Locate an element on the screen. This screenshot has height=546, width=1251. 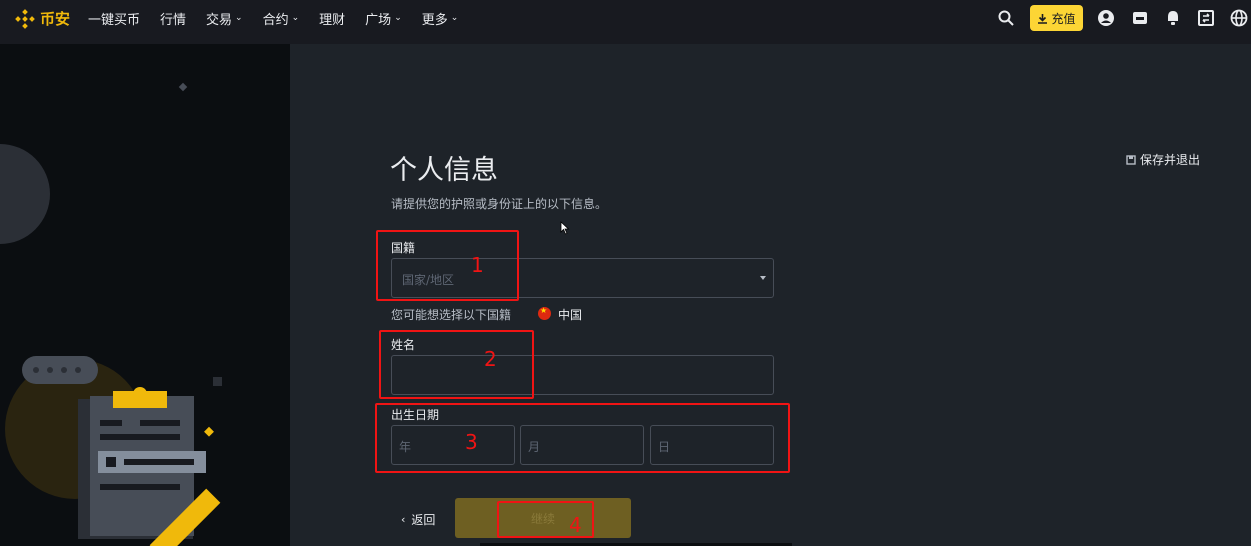
nav-item-markets: 行情 is located at coordinates (173, 18).